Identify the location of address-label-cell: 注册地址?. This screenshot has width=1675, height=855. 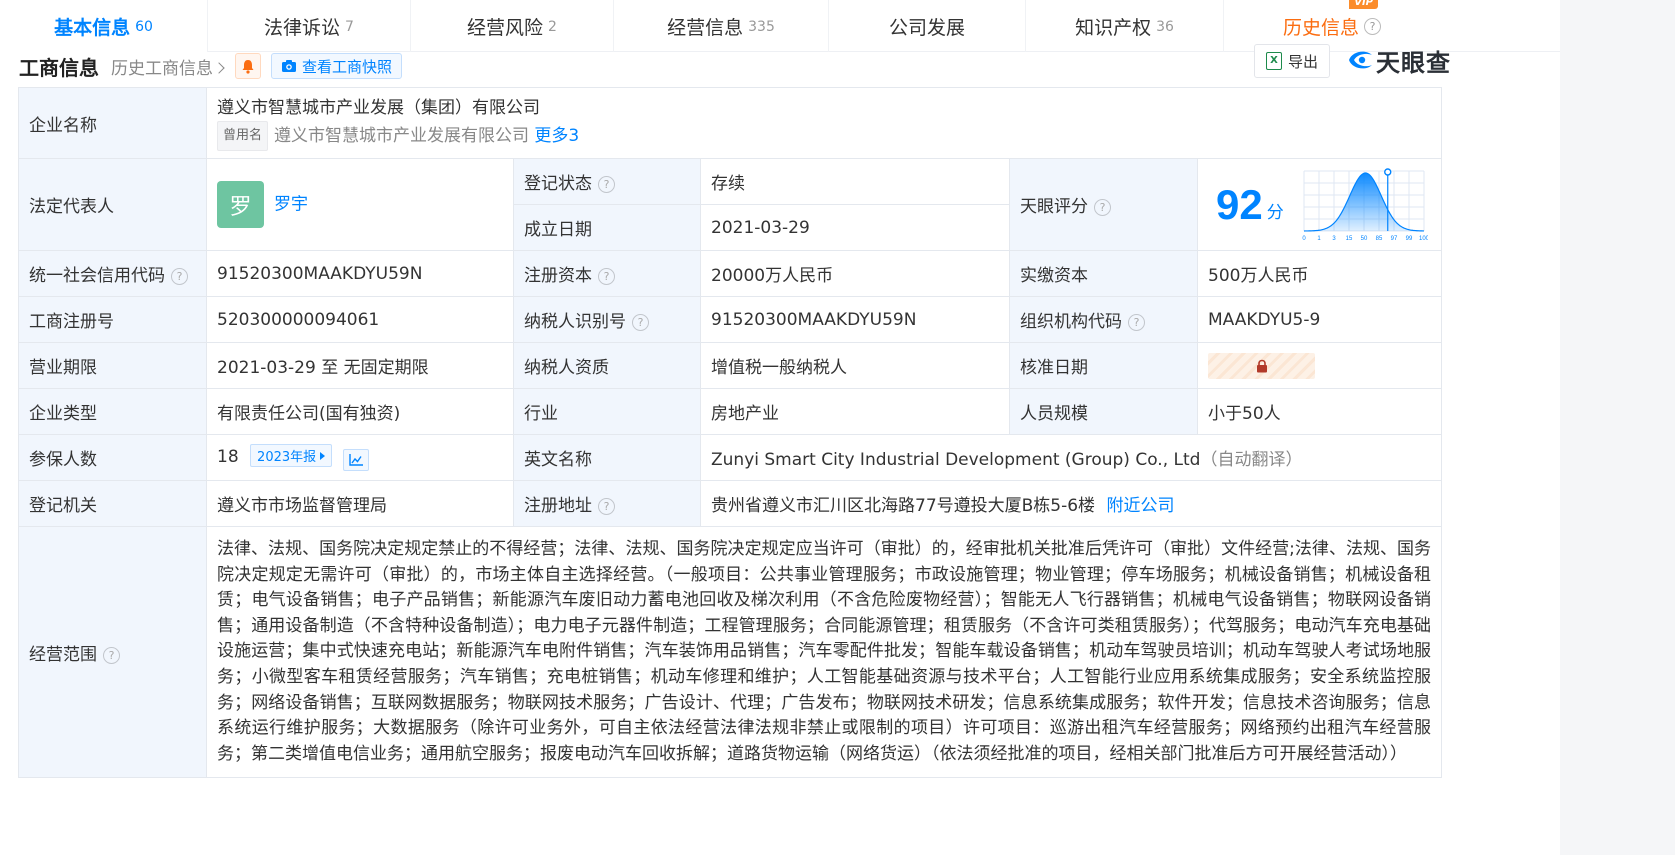
(607, 503).